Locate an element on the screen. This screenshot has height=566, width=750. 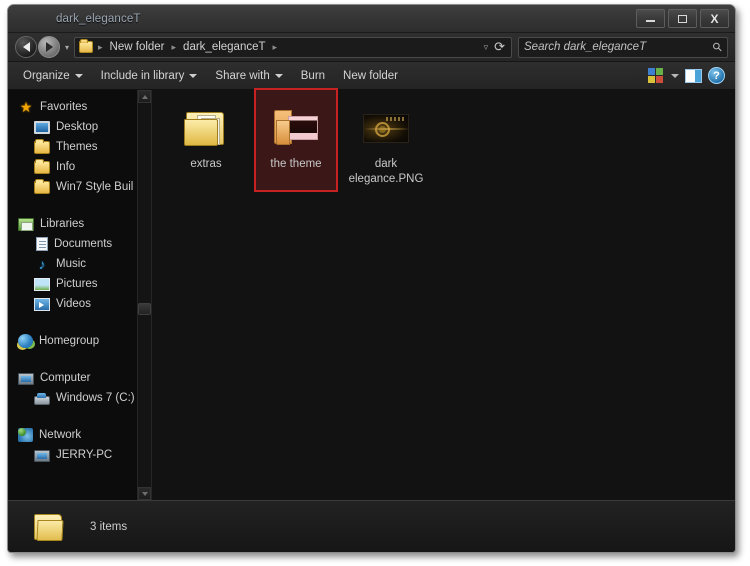
minimize-icon is located at coordinates (650, 21).